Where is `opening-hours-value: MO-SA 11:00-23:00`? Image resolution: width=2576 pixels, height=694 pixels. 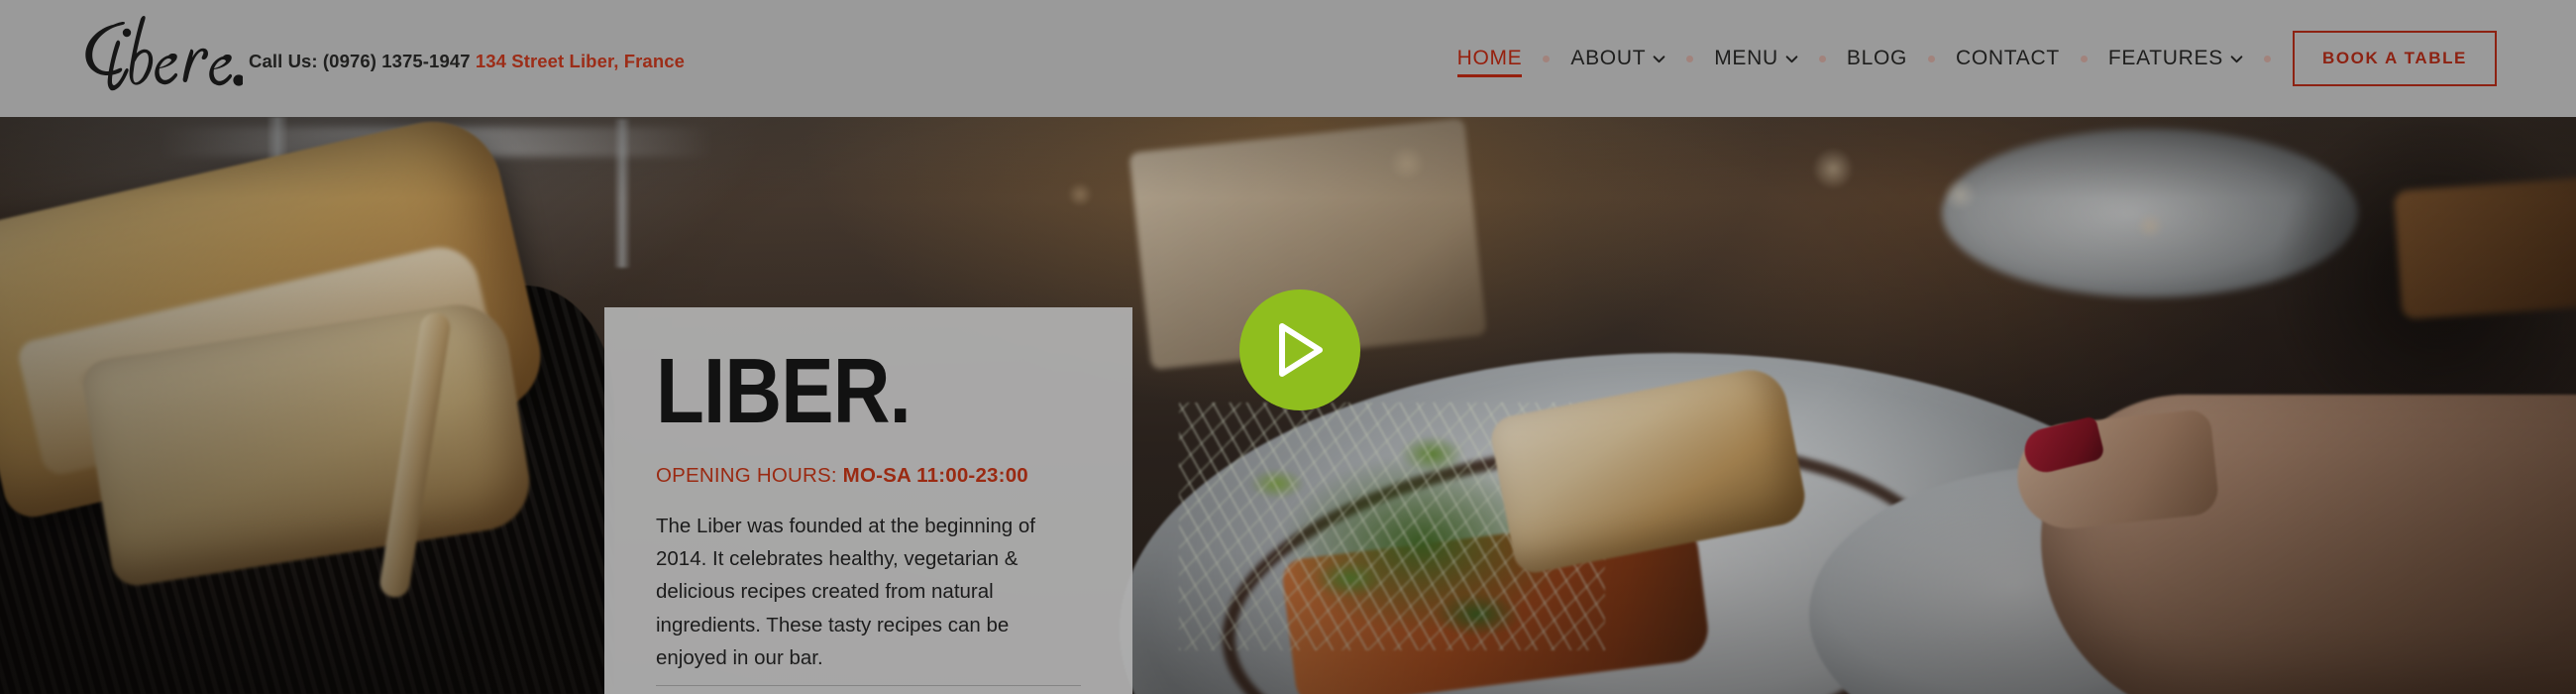 opening-hours-value: MO-SA 11:00-23:00 is located at coordinates (935, 475).